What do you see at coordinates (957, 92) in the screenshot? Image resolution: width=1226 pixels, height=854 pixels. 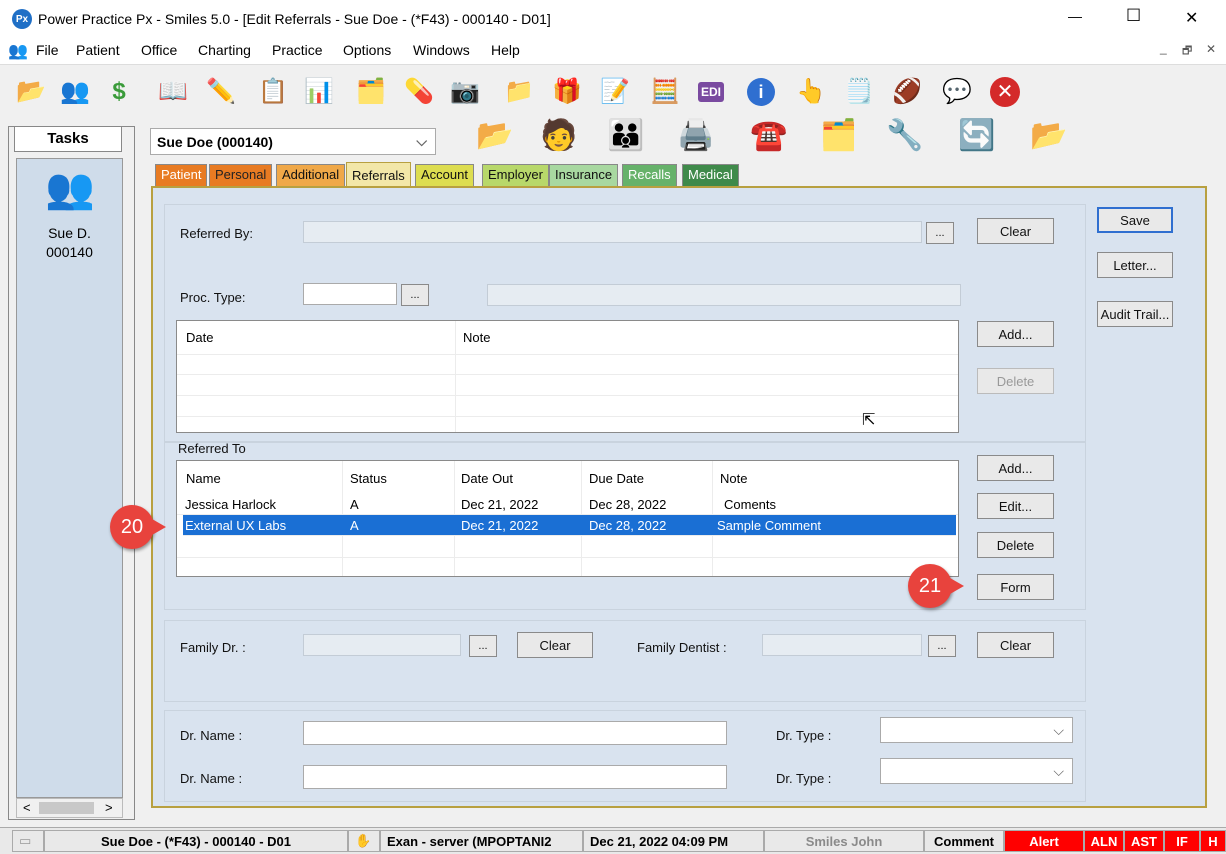 I see `chat-icon: 💬` at bounding box center [957, 92].